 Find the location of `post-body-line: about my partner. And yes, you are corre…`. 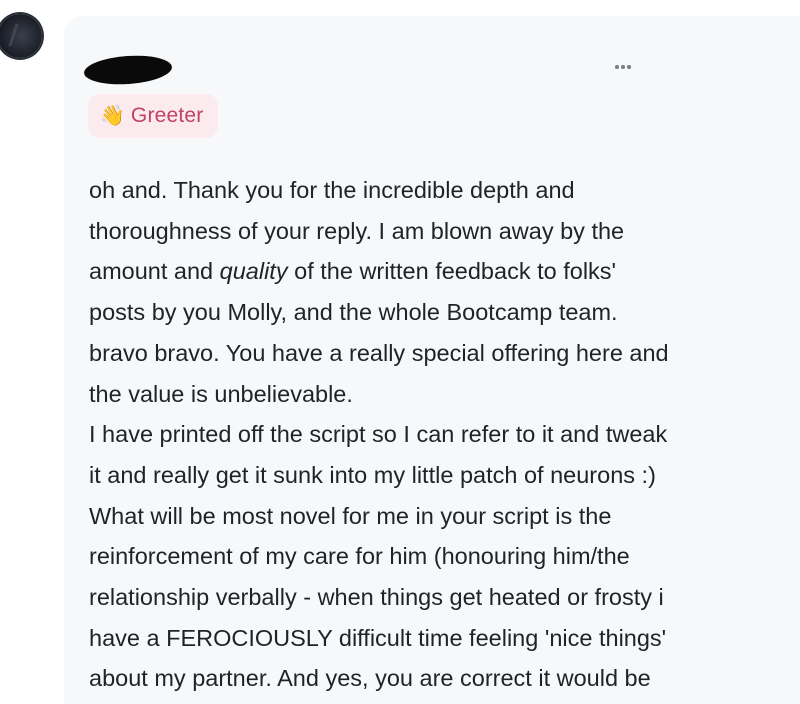

post-body-line: about my partner. And yes, you are corre… is located at coordinates (429, 678).